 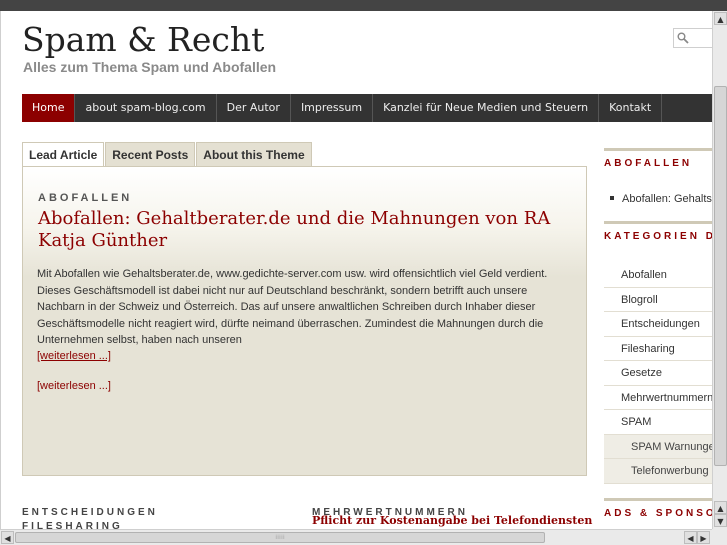 I want to click on tab-lead-article: Lead Article, so click(x=63, y=154).